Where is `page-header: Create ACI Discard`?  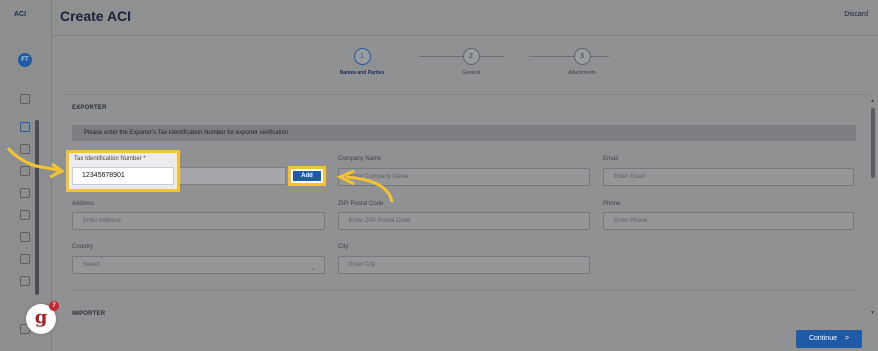
page-header: Create ACI Discard is located at coordinates (465, 18).